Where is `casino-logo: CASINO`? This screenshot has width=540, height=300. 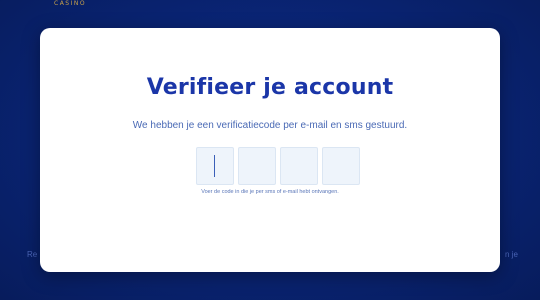 casino-logo: CASINO is located at coordinates (70, 3).